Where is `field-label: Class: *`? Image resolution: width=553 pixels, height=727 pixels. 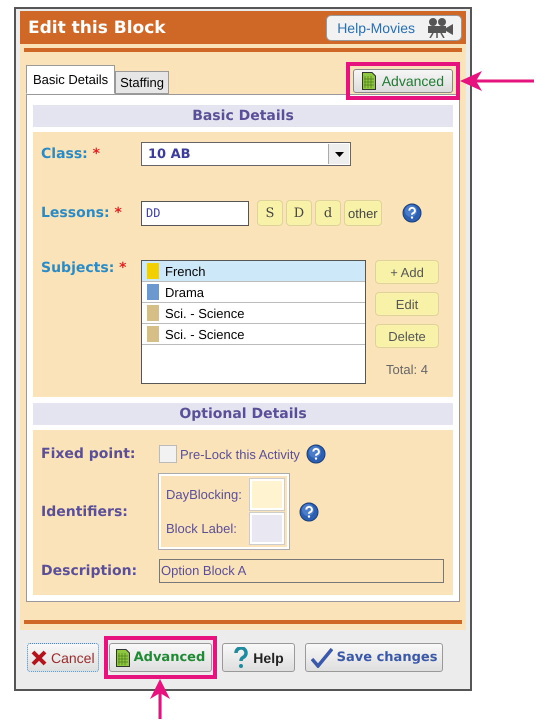 field-label: Class: * is located at coordinates (71, 154).